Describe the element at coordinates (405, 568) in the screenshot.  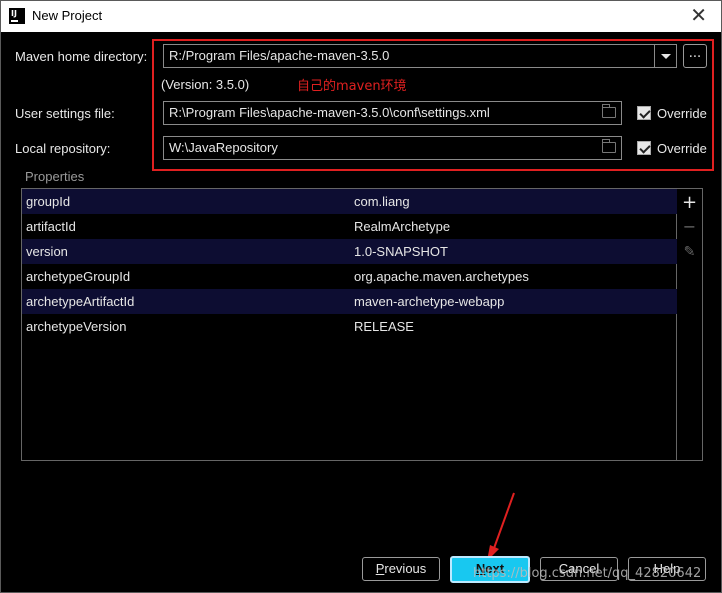
I see `previous-label: revious` at that location.